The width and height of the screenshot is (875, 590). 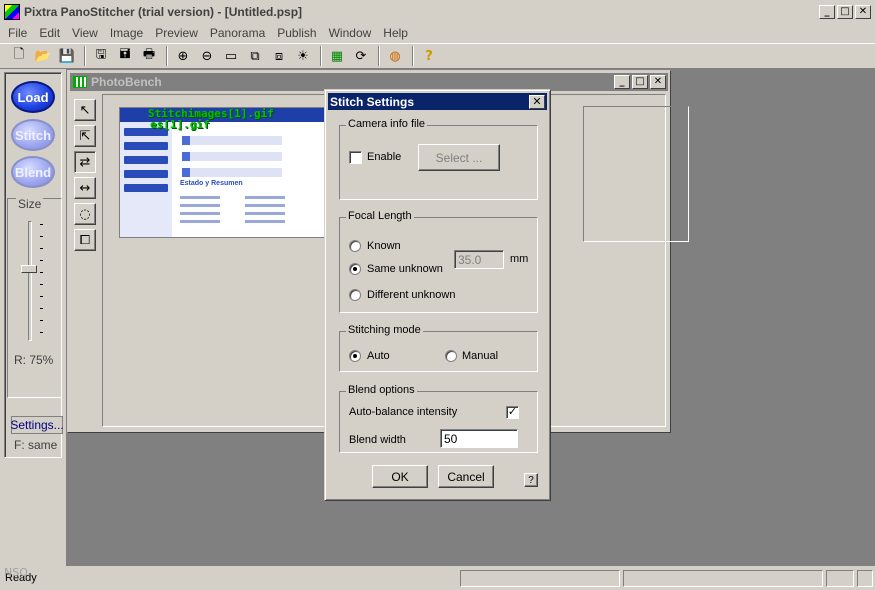 What do you see at coordinates (296, 33) in the screenshot?
I see `menu-publish: Publish` at bounding box center [296, 33].